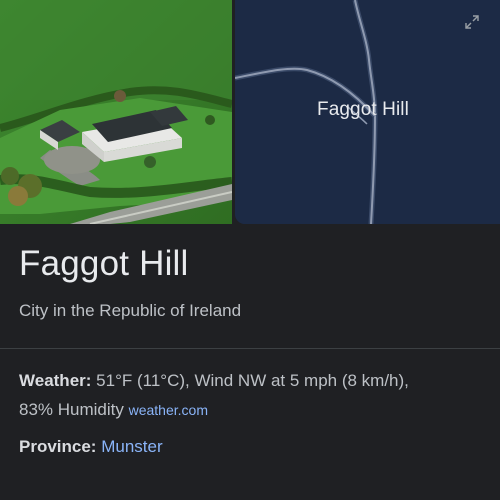 This screenshot has width=500, height=500. I want to click on weather-source-link: weather.com, so click(168, 410).